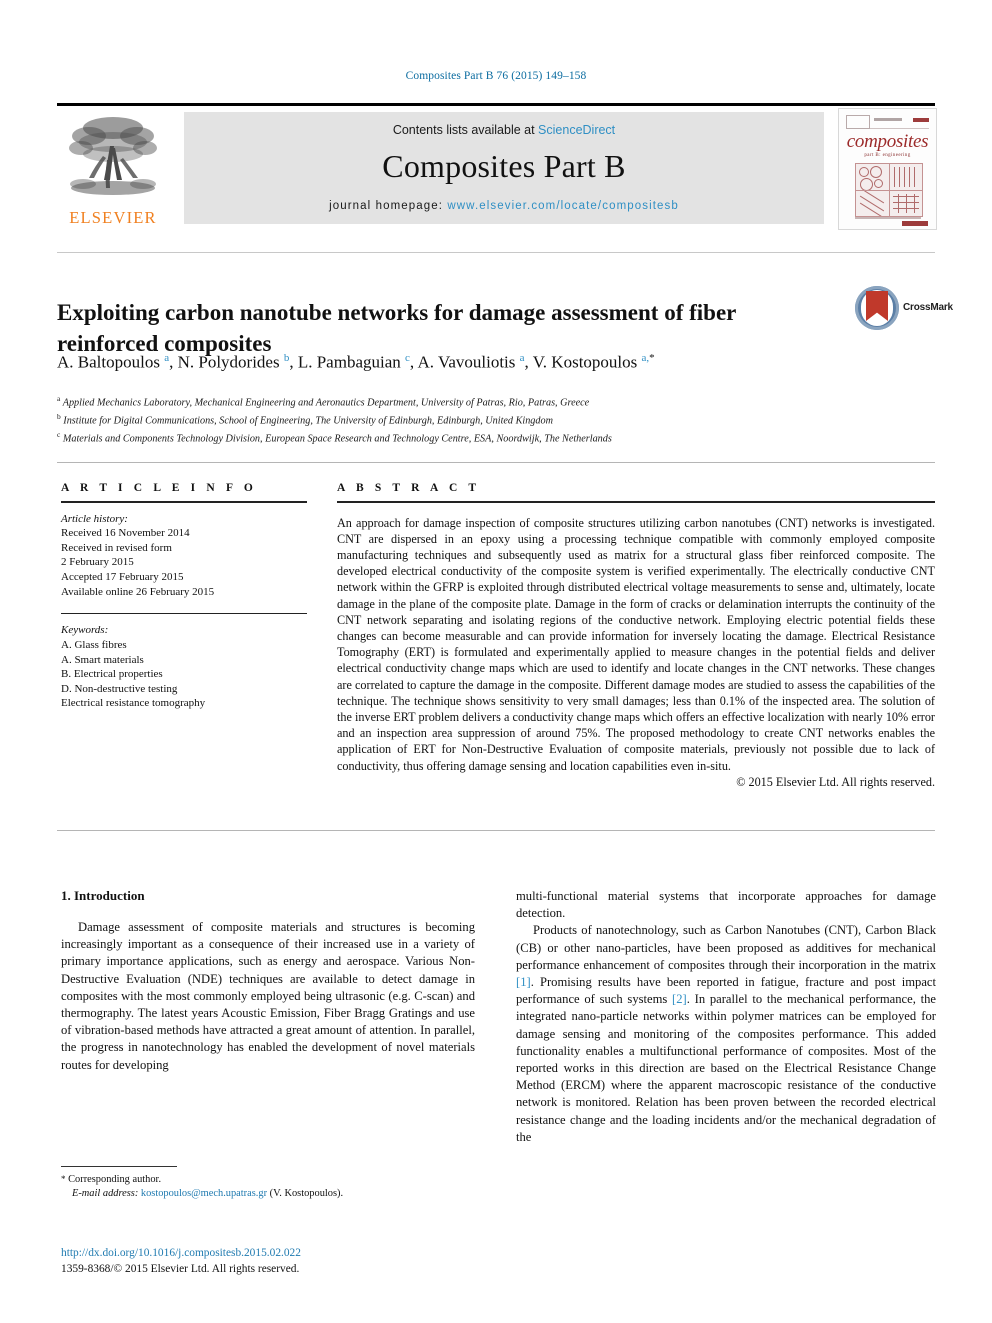 The image size is (992, 1323). I want to click on journal-title: Composites Part B, so click(504, 166).